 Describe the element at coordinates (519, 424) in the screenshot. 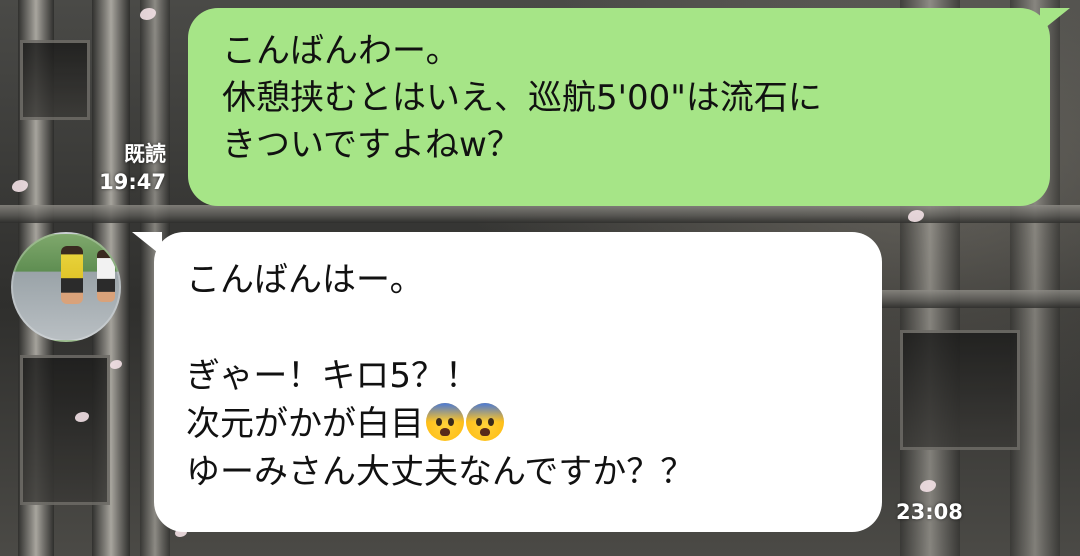

I see `message-line-with-emoji: 次元がかが白目` at that location.